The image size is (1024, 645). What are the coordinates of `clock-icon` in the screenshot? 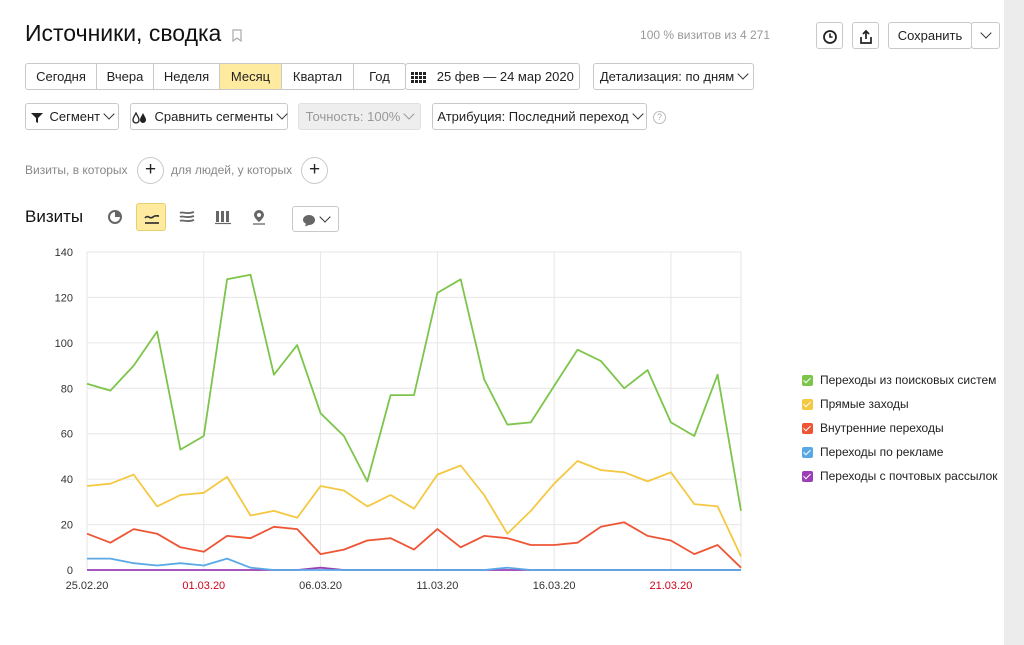 It's located at (829, 36).